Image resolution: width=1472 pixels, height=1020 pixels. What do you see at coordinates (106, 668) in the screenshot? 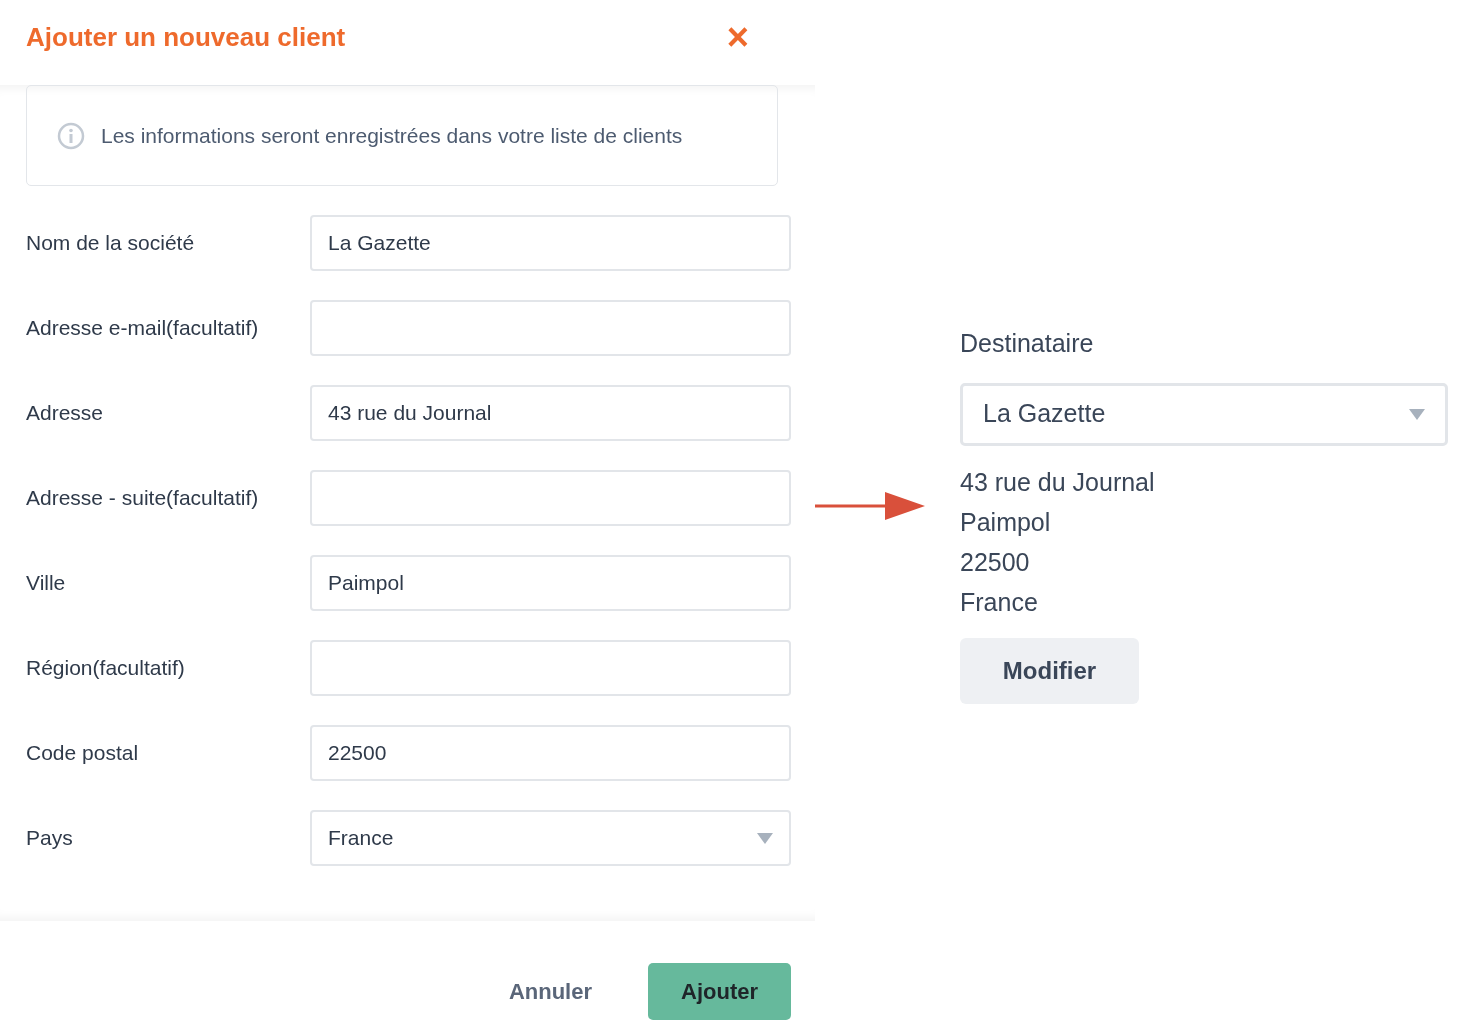
I see `field-label: Région(facultatif)` at bounding box center [106, 668].